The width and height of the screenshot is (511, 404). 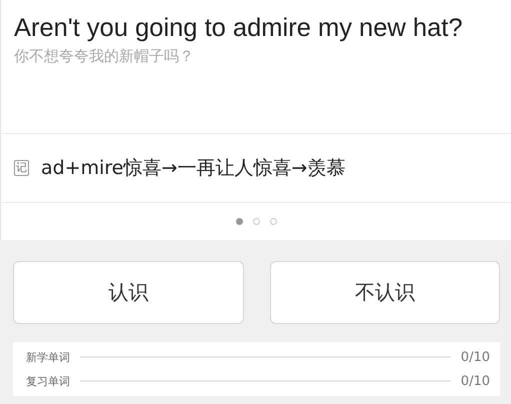 What do you see at coordinates (385, 292) in the screenshot?
I see `dont-know-button: 不认识` at bounding box center [385, 292].